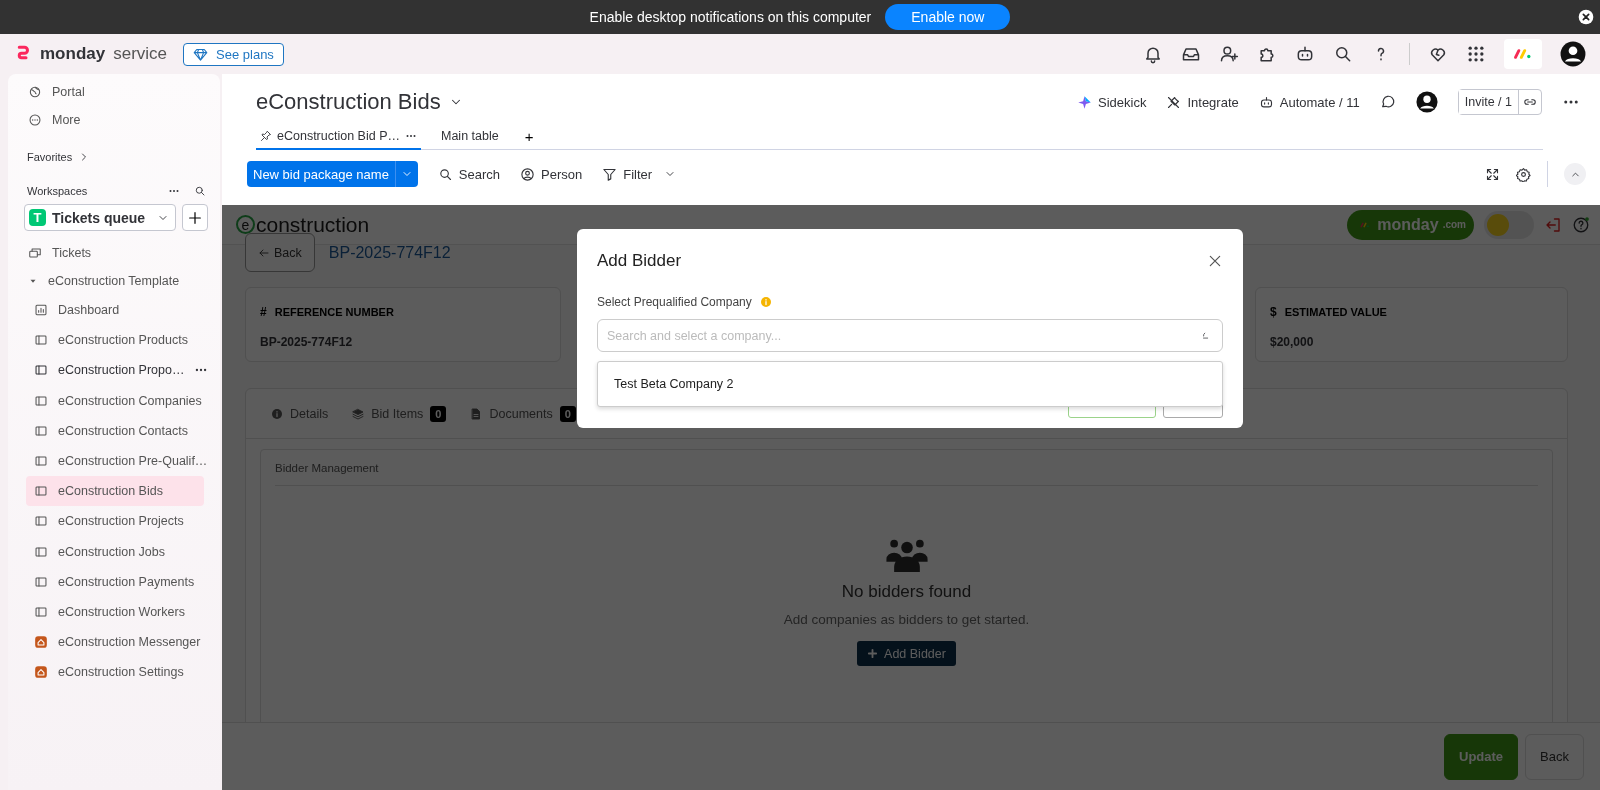 The width and height of the screenshot is (1600, 790). I want to click on diamond-icon, so click(201, 54).